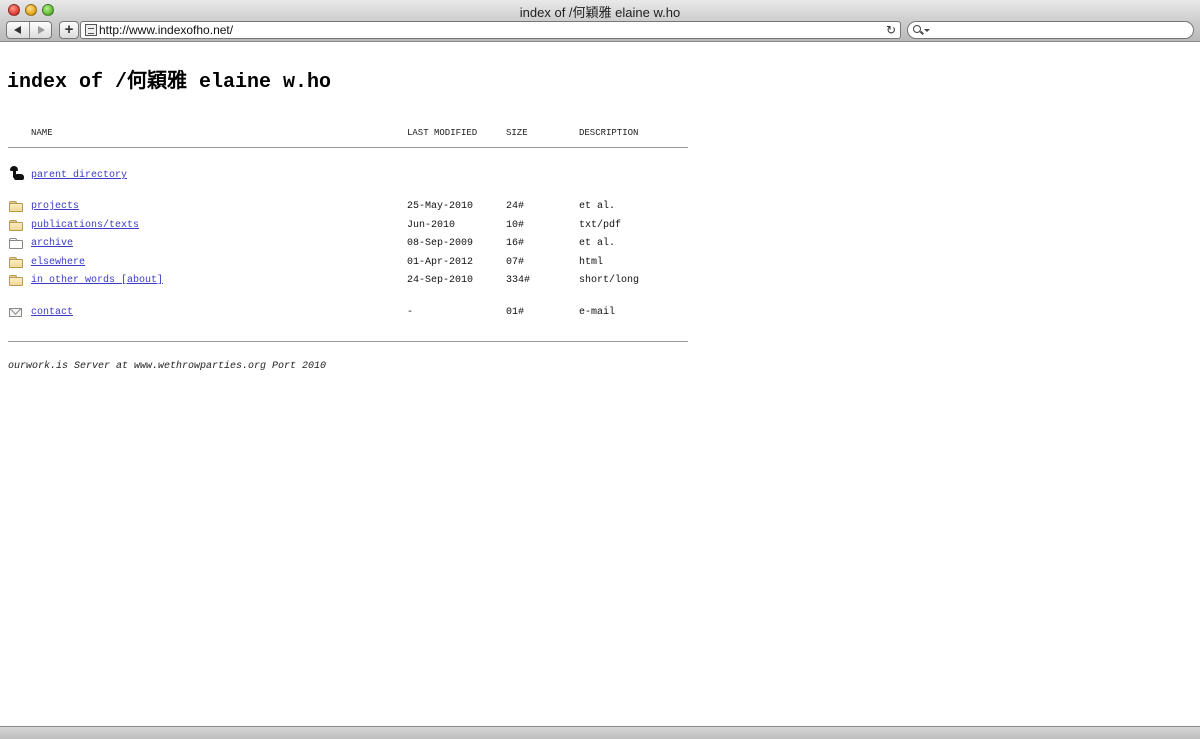 Image resolution: width=1200 pixels, height=739 pixels. I want to click on title-bar: index of /何穎雅 elaine w.ho, so click(600, 10).